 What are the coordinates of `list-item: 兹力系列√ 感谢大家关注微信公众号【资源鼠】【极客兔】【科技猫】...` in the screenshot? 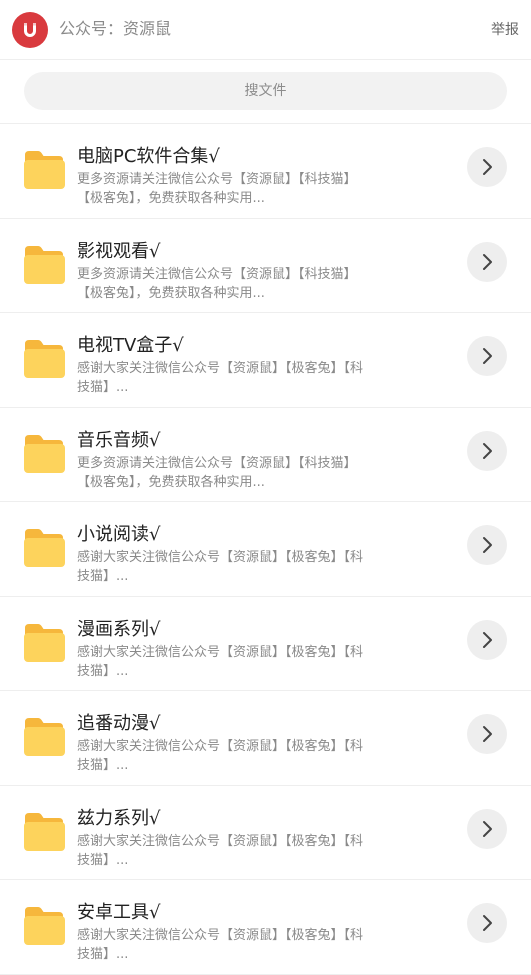 It's located at (265, 833).